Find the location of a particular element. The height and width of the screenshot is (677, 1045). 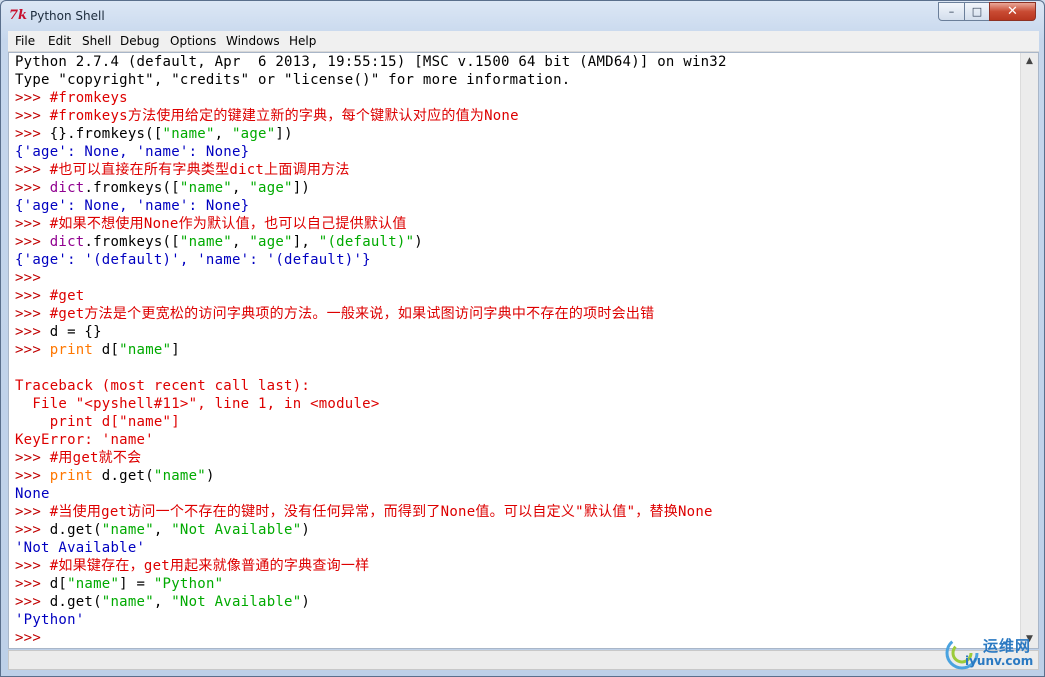

maximize-button: □ is located at coordinates (977, 11).